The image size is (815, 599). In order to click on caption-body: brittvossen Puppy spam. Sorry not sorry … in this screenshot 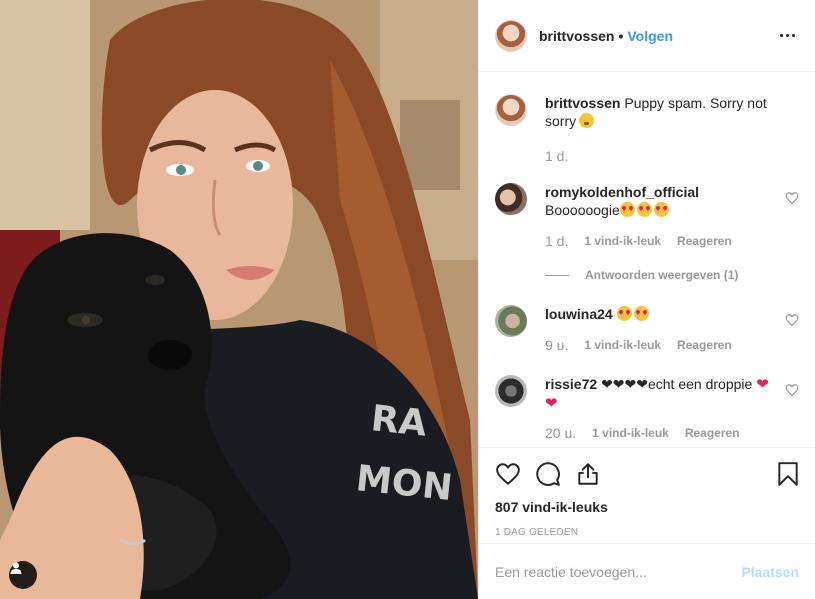, I will do `click(672, 129)`.